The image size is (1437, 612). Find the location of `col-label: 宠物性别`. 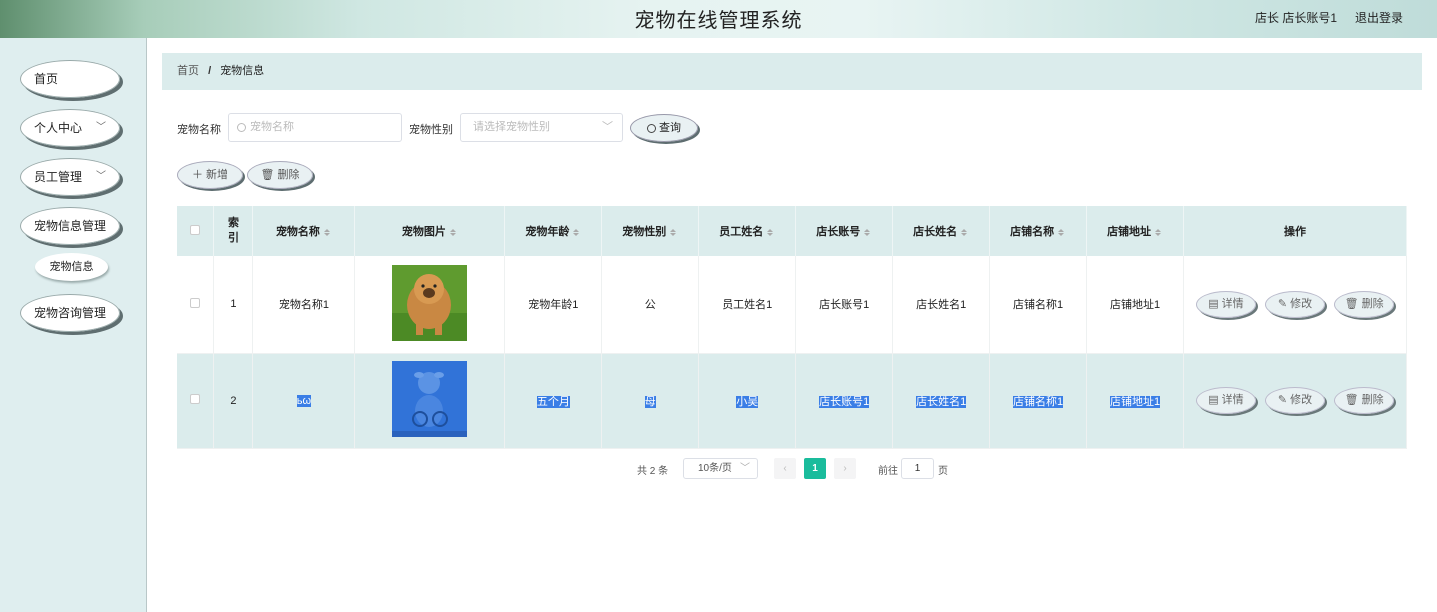

col-label: 宠物性别 is located at coordinates (644, 232).